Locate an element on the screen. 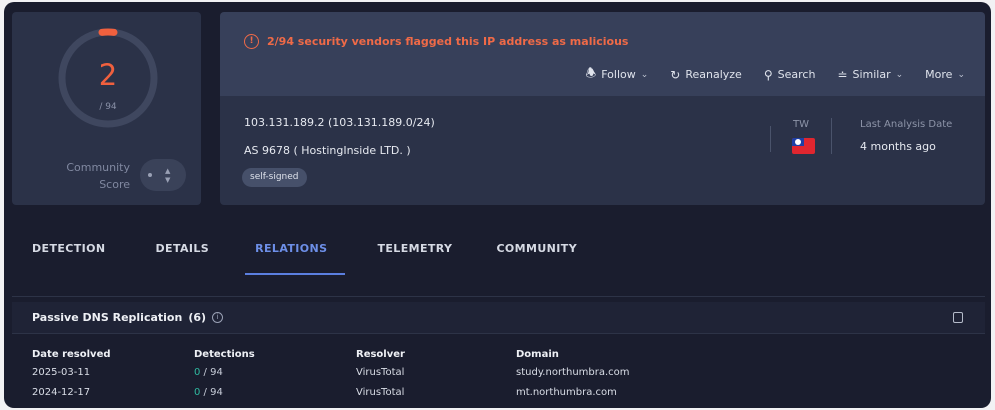 This screenshot has height=410, width=995. follow-label: Follow is located at coordinates (618, 74).